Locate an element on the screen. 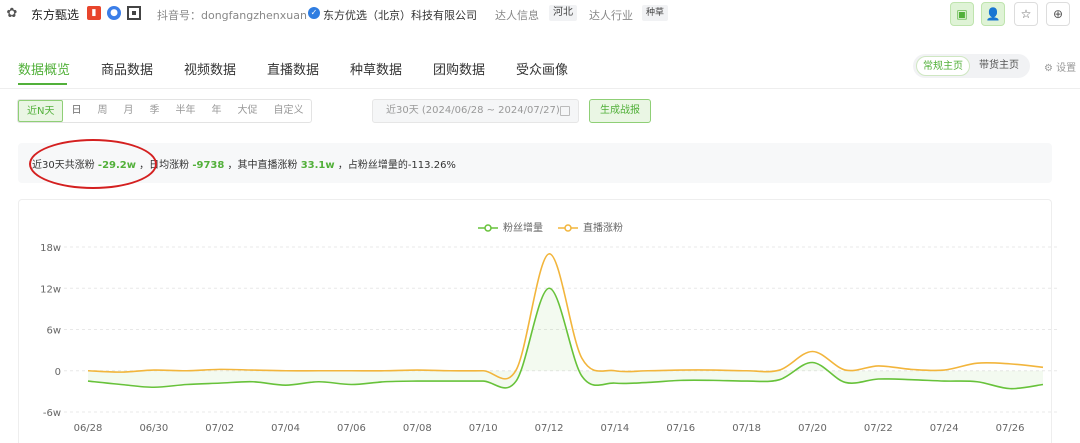 This screenshot has height=443, width=1080. y-tick-label: -6w is located at coordinates (52, 413).